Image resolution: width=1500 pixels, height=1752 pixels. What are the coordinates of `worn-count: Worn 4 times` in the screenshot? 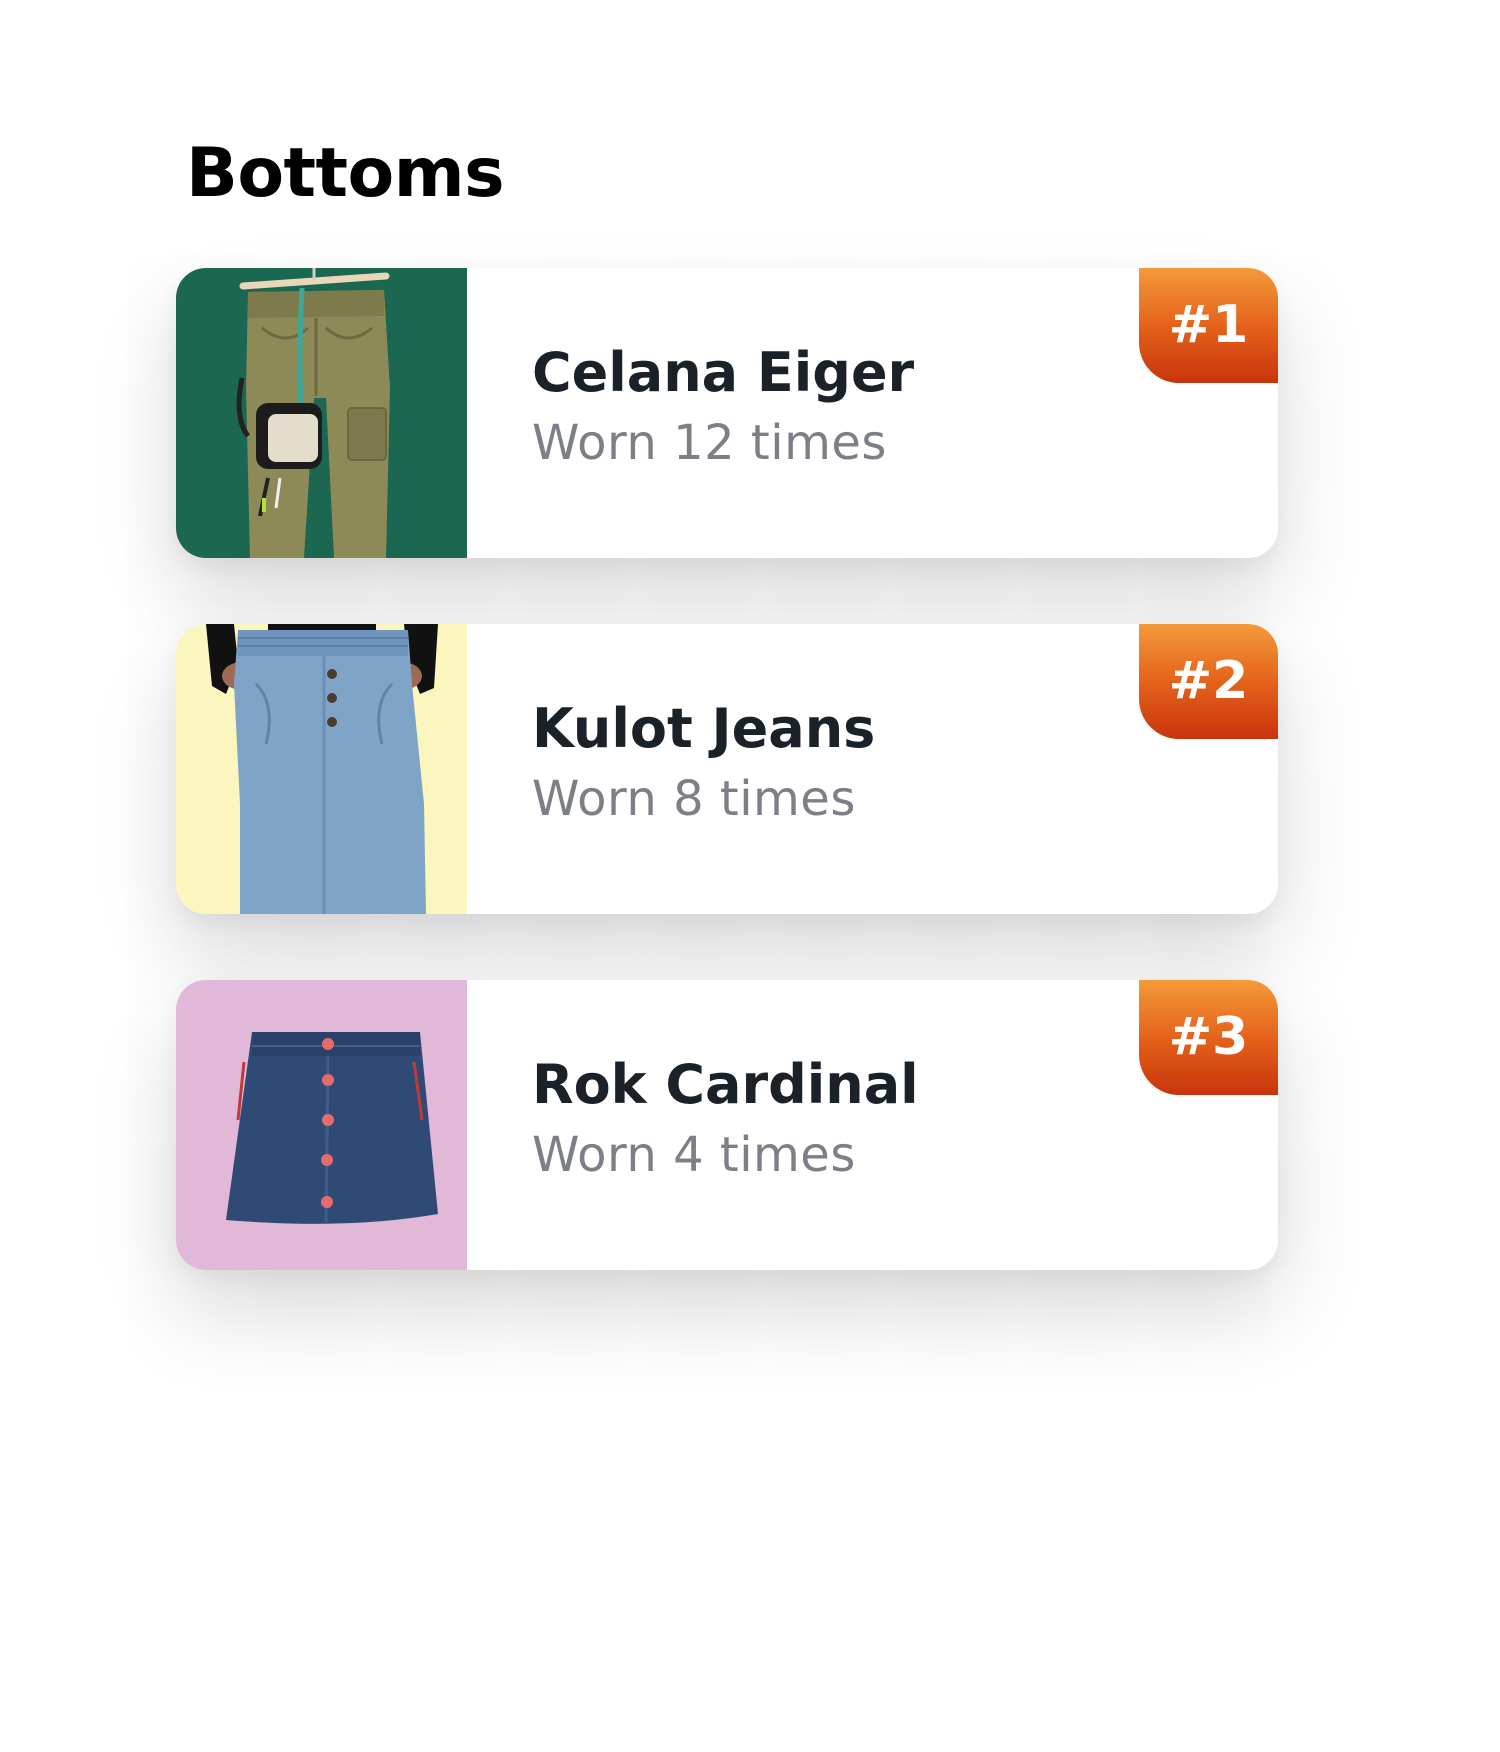 It's located at (694, 1155).